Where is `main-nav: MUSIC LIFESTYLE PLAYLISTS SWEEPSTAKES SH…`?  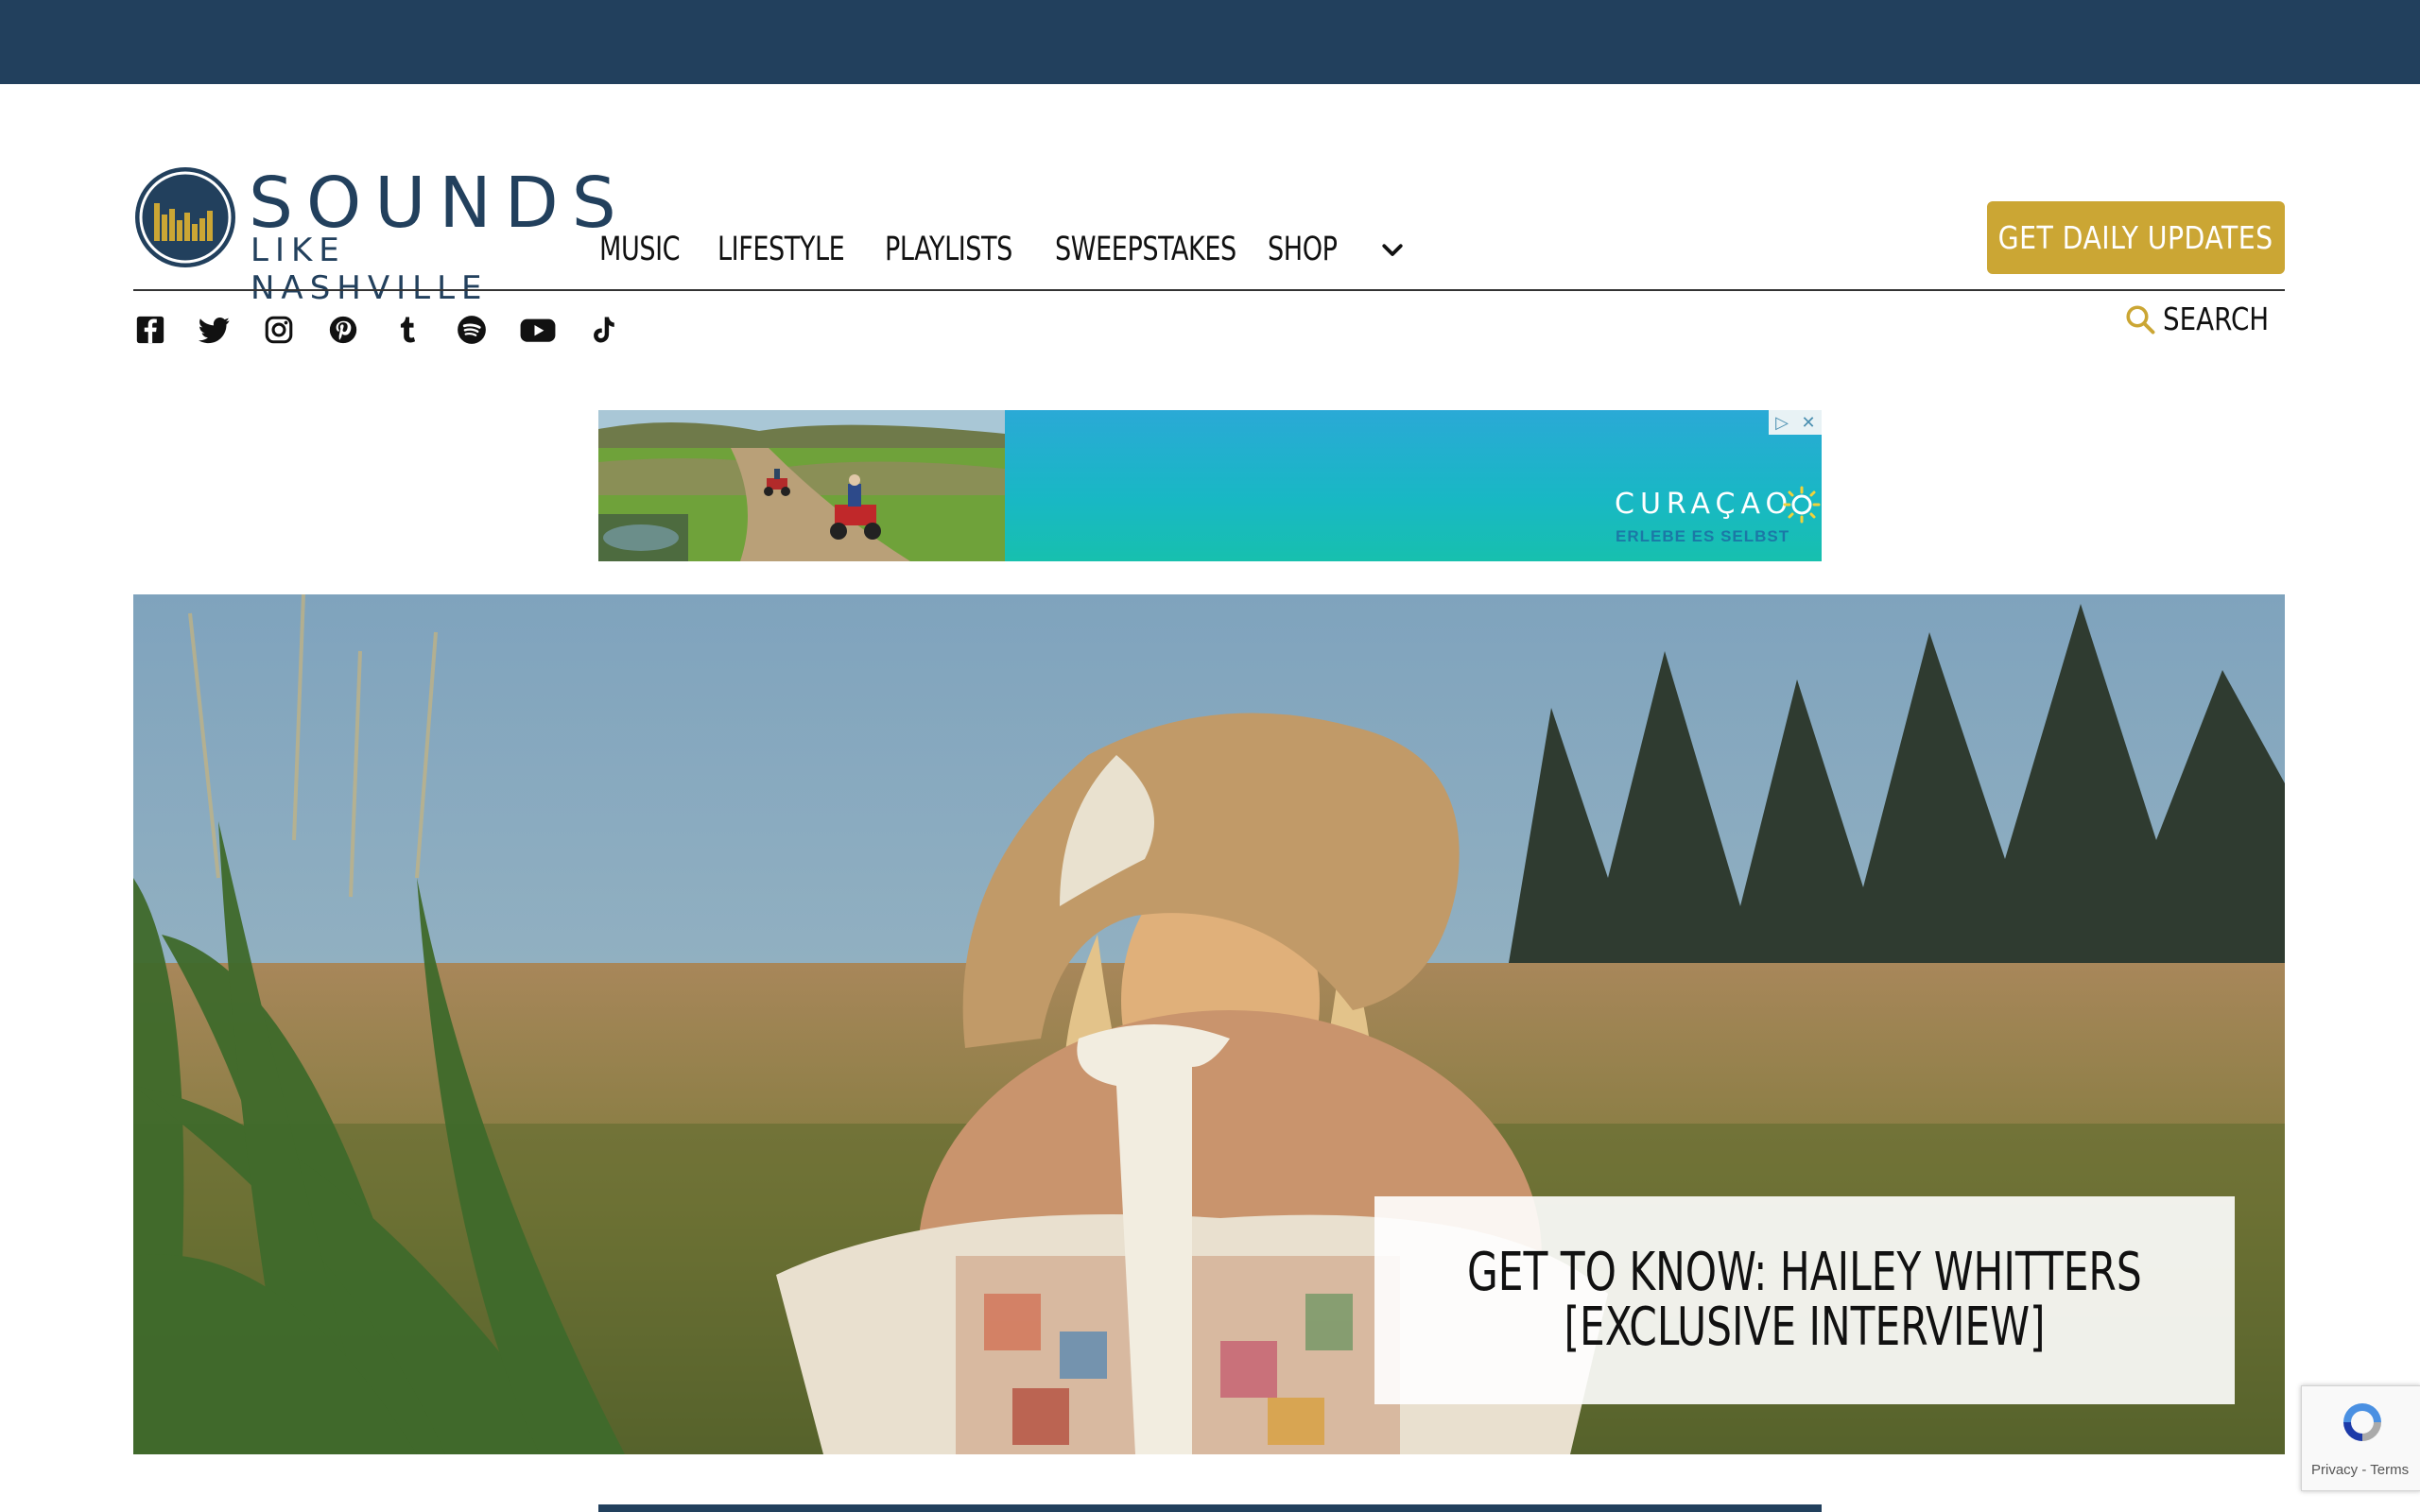
main-nav: MUSIC LIFESTYLE PLAYLISTS SWEEPSTAKES SH… is located at coordinates (1003, 249).